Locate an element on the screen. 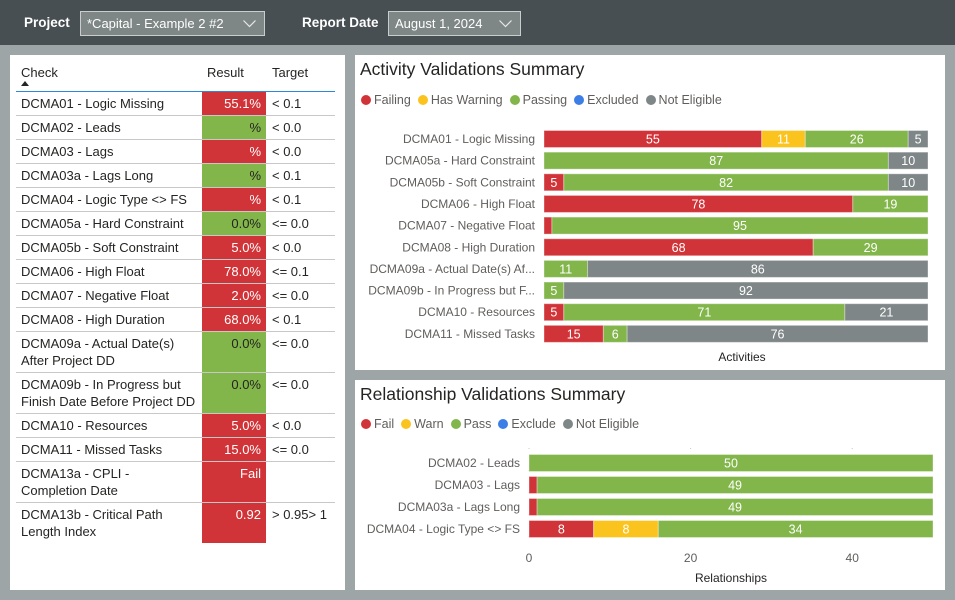 The width and height of the screenshot is (955, 600). data-label: 19 is located at coordinates (890, 204).